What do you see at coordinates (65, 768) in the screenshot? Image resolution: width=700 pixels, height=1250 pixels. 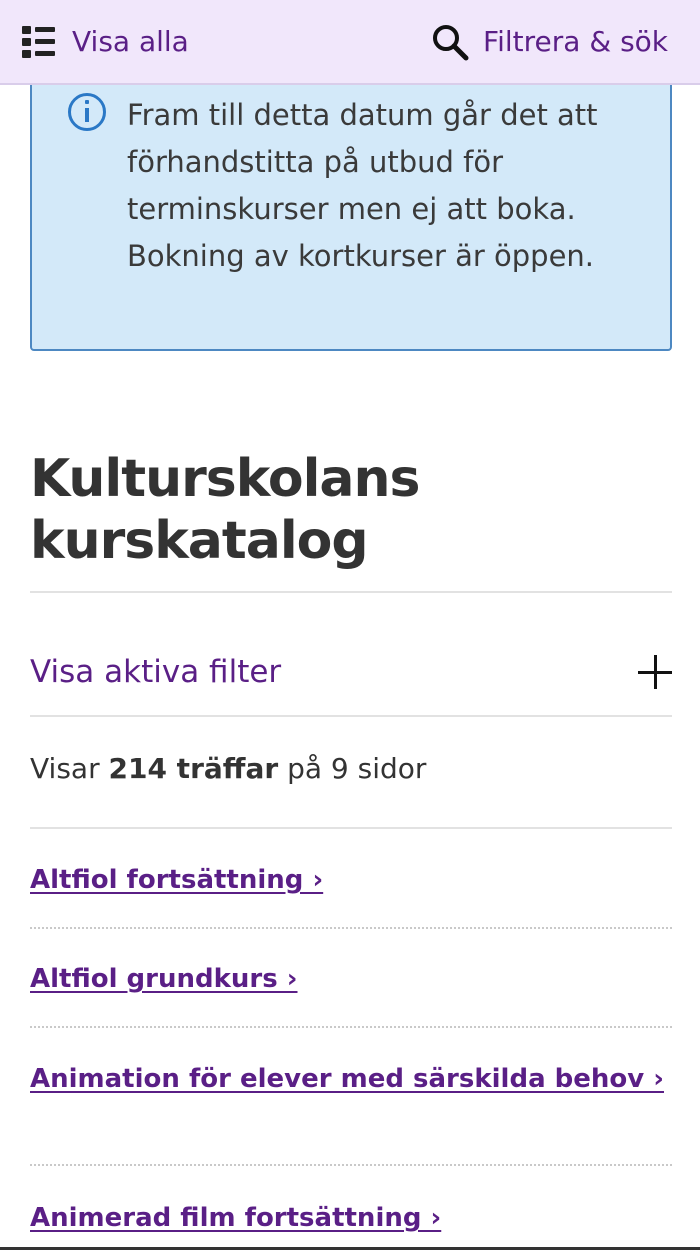 I see `results-prefix: Visar` at bounding box center [65, 768].